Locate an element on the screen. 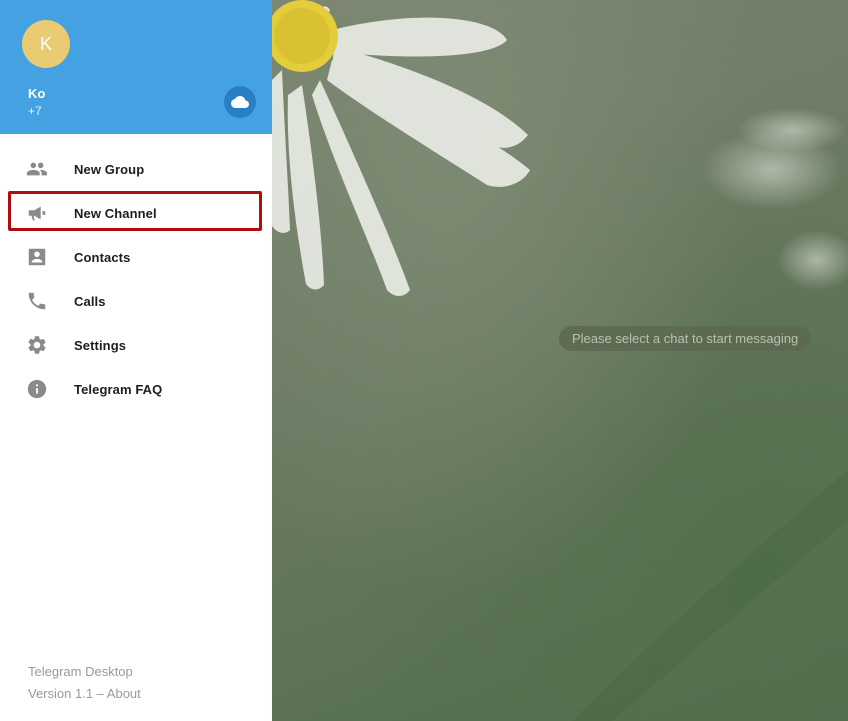  profile-phone: +7 is located at coordinates (35, 111).